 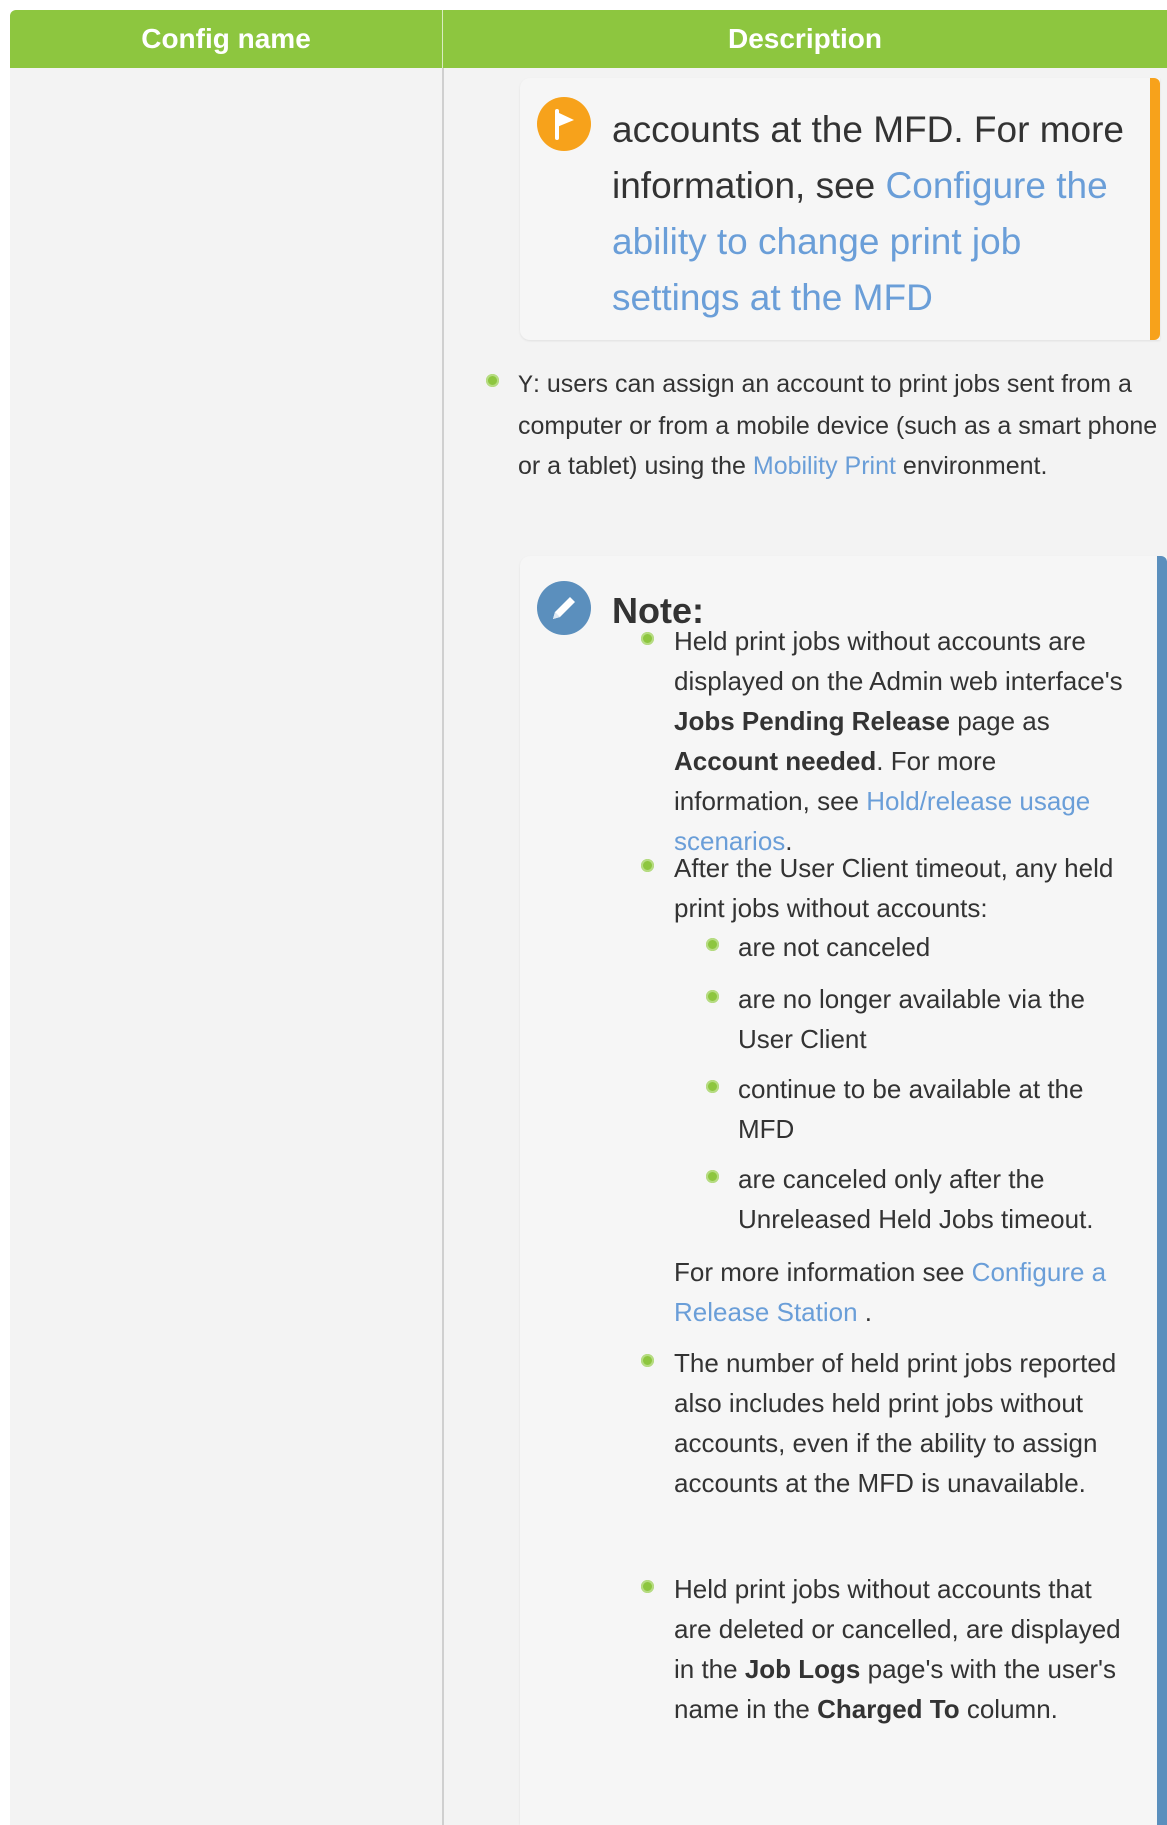 What do you see at coordinates (812, 721) in the screenshot?
I see `jobs-pending-release-label: Jobs Pending Release` at bounding box center [812, 721].